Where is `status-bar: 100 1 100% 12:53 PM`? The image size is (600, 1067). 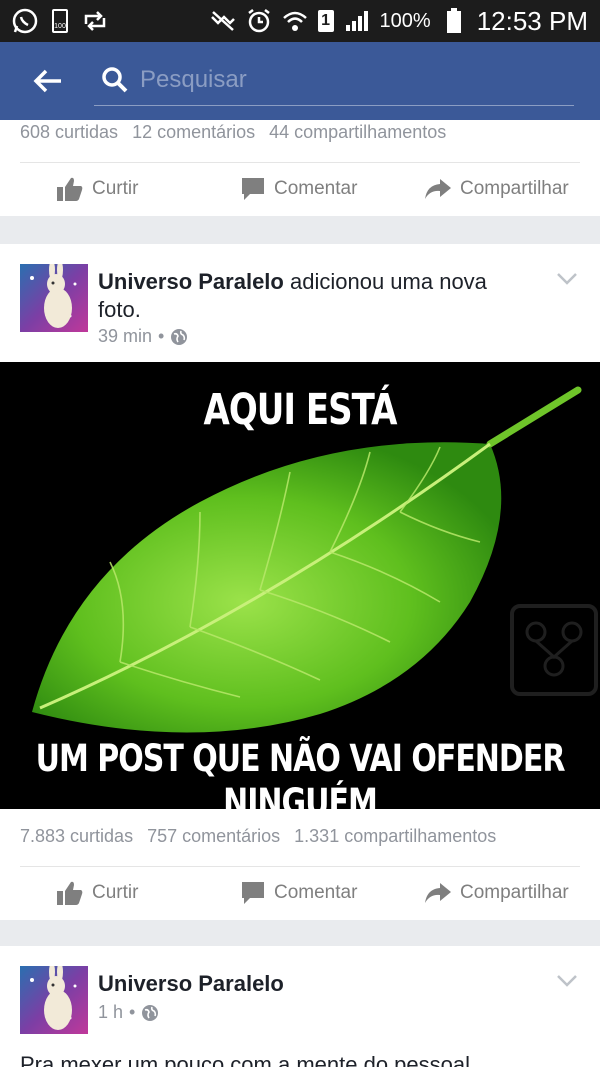 status-bar: 100 1 100% 12:53 PM is located at coordinates (300, 21).